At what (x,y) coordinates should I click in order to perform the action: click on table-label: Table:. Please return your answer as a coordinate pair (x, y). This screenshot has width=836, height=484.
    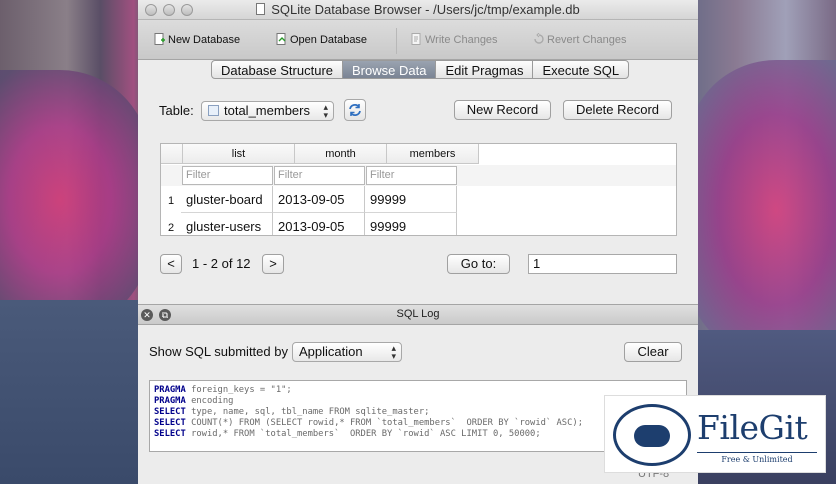
    Looking at the image, I should click on (176, 110).